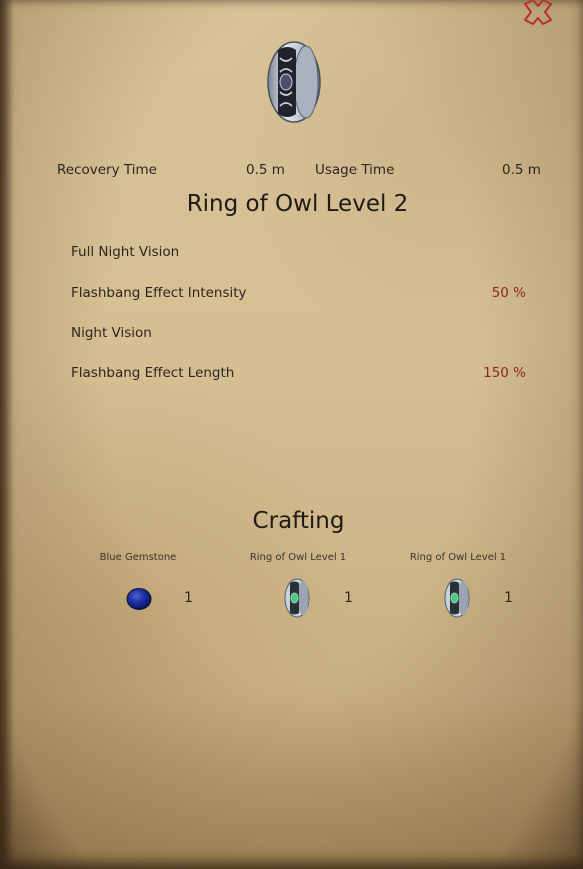 The image size is (583, 869). I want to click on close-icon, so click(538, 12).